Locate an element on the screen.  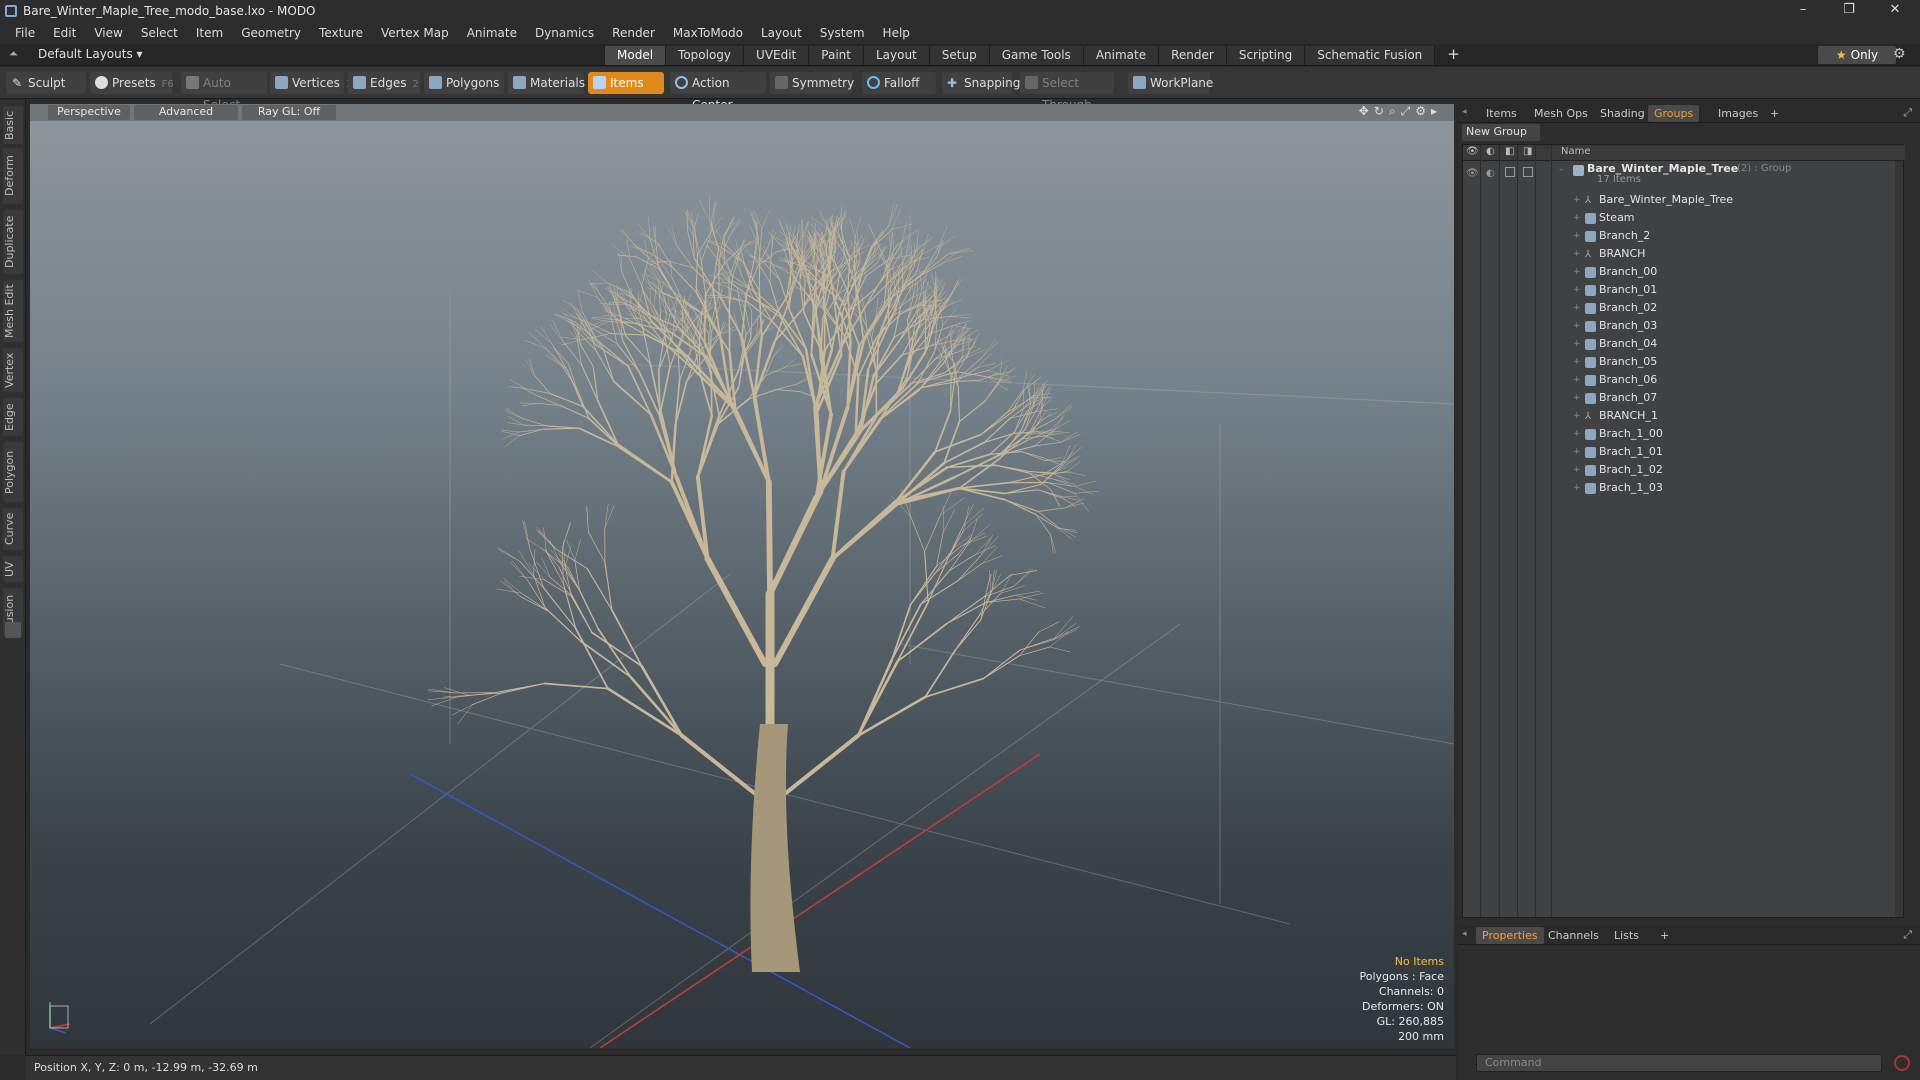
tab-lists: Lists is located at coordinates (1626, 935).